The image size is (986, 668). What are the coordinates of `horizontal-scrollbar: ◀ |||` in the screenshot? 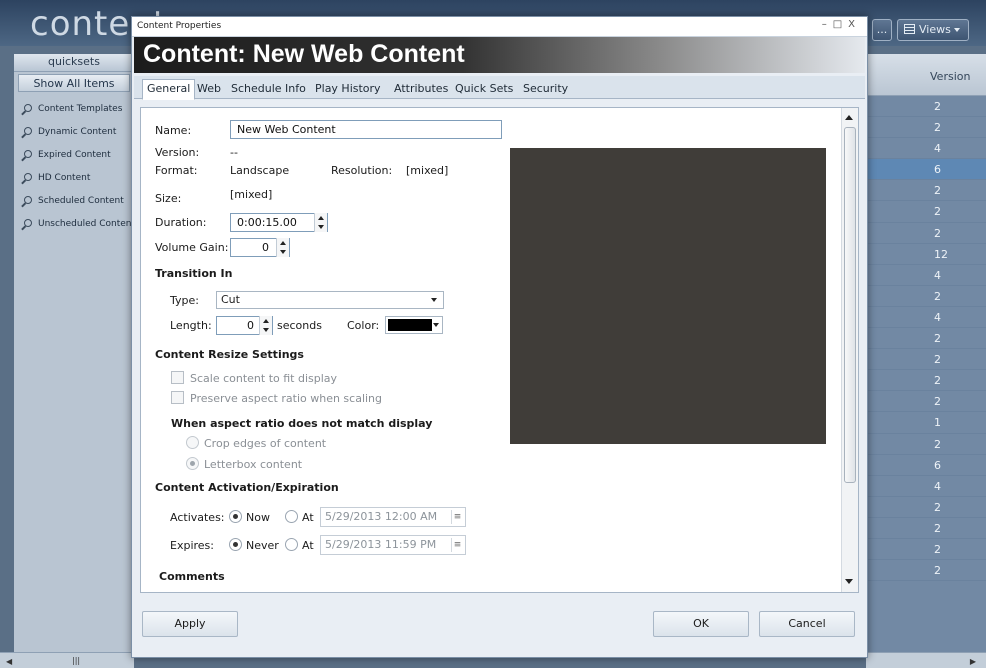 It's located at (67, 660).